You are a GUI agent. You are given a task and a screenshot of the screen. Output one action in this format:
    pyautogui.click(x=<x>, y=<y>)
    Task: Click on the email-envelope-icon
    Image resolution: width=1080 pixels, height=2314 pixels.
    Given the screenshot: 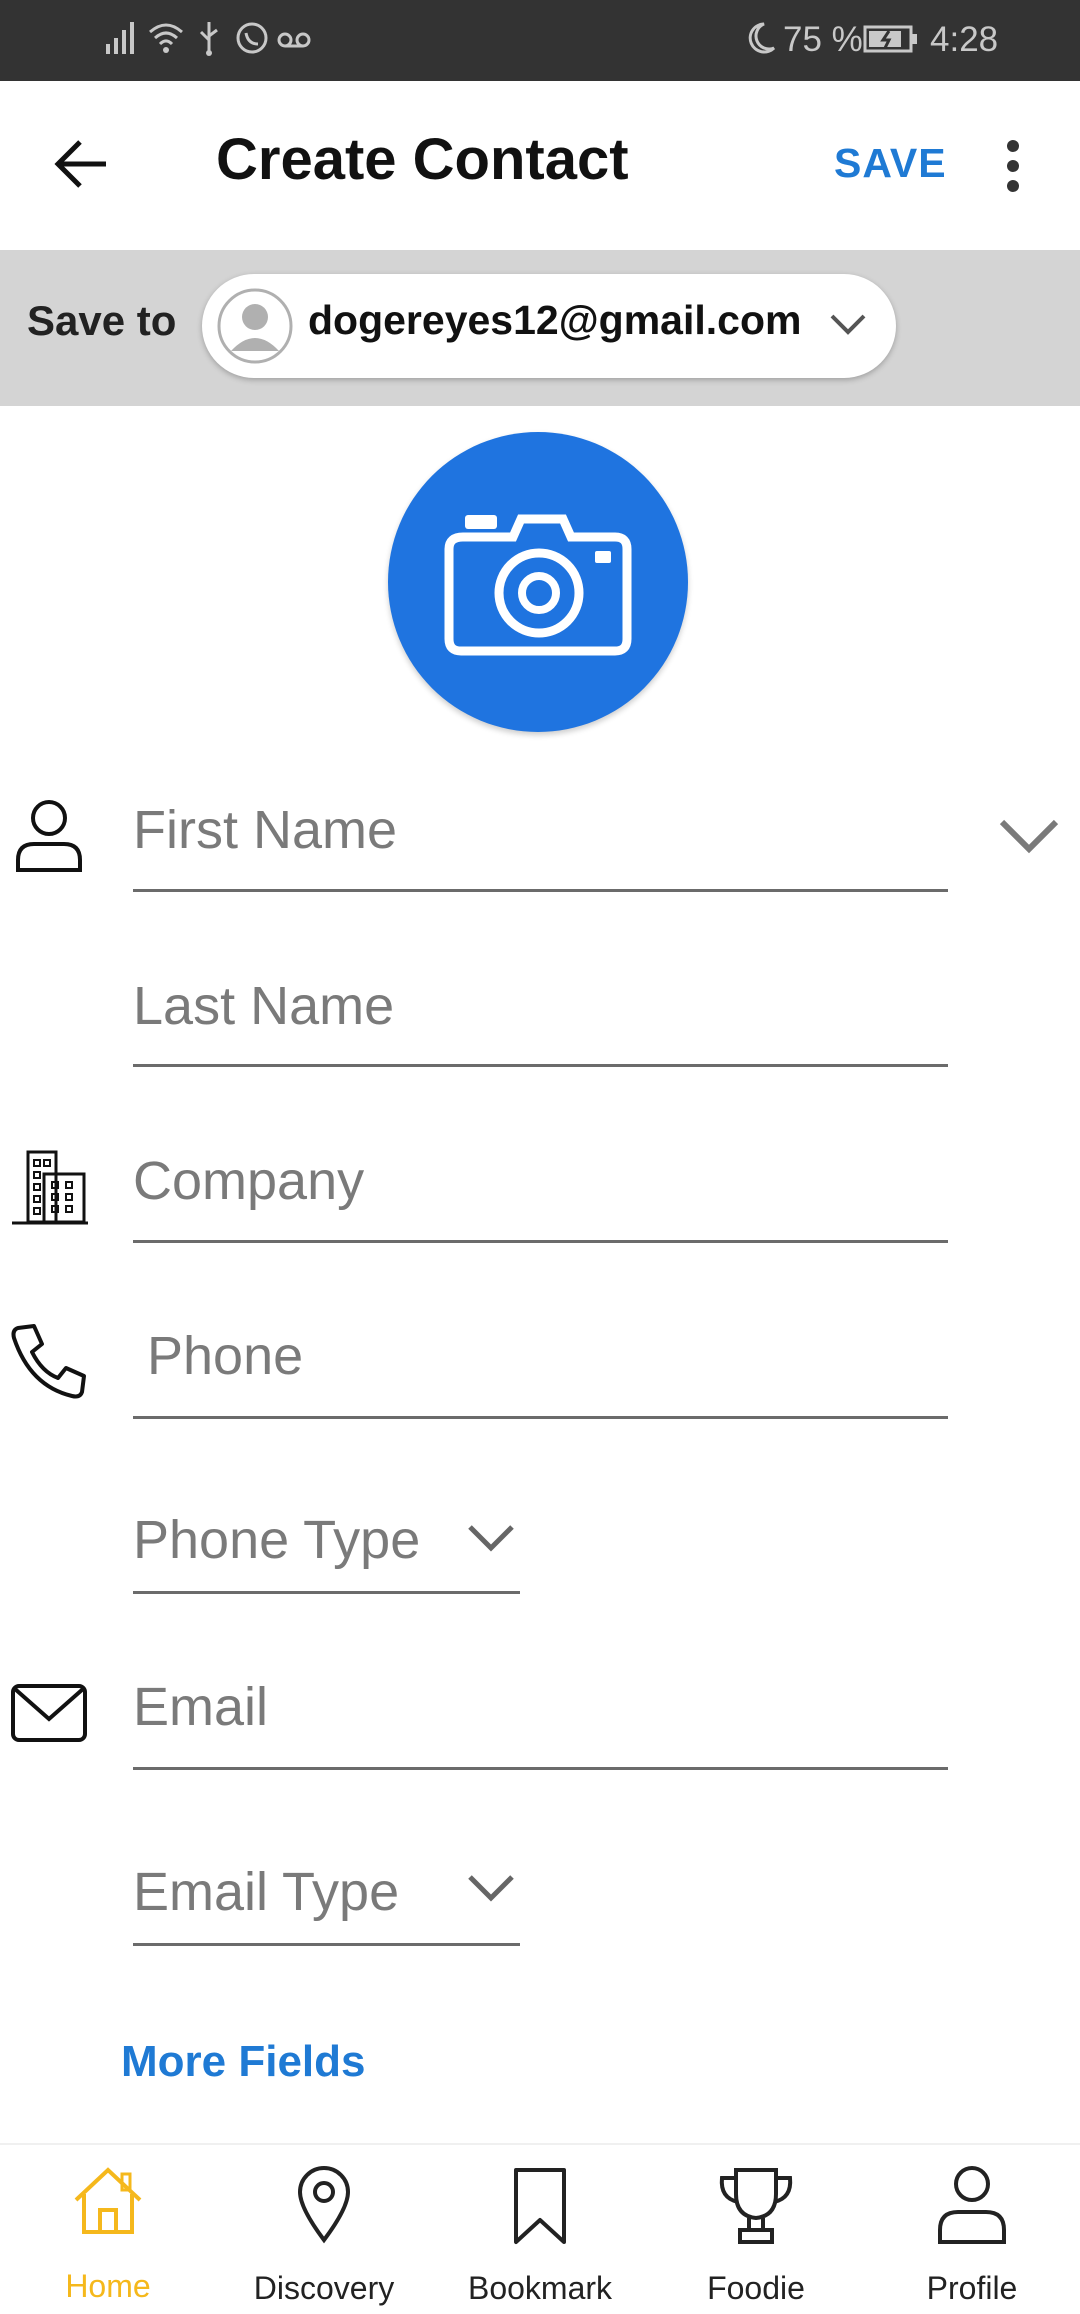 What is the action you would take?
    pyautogui.click(x=49, y=1713)
    